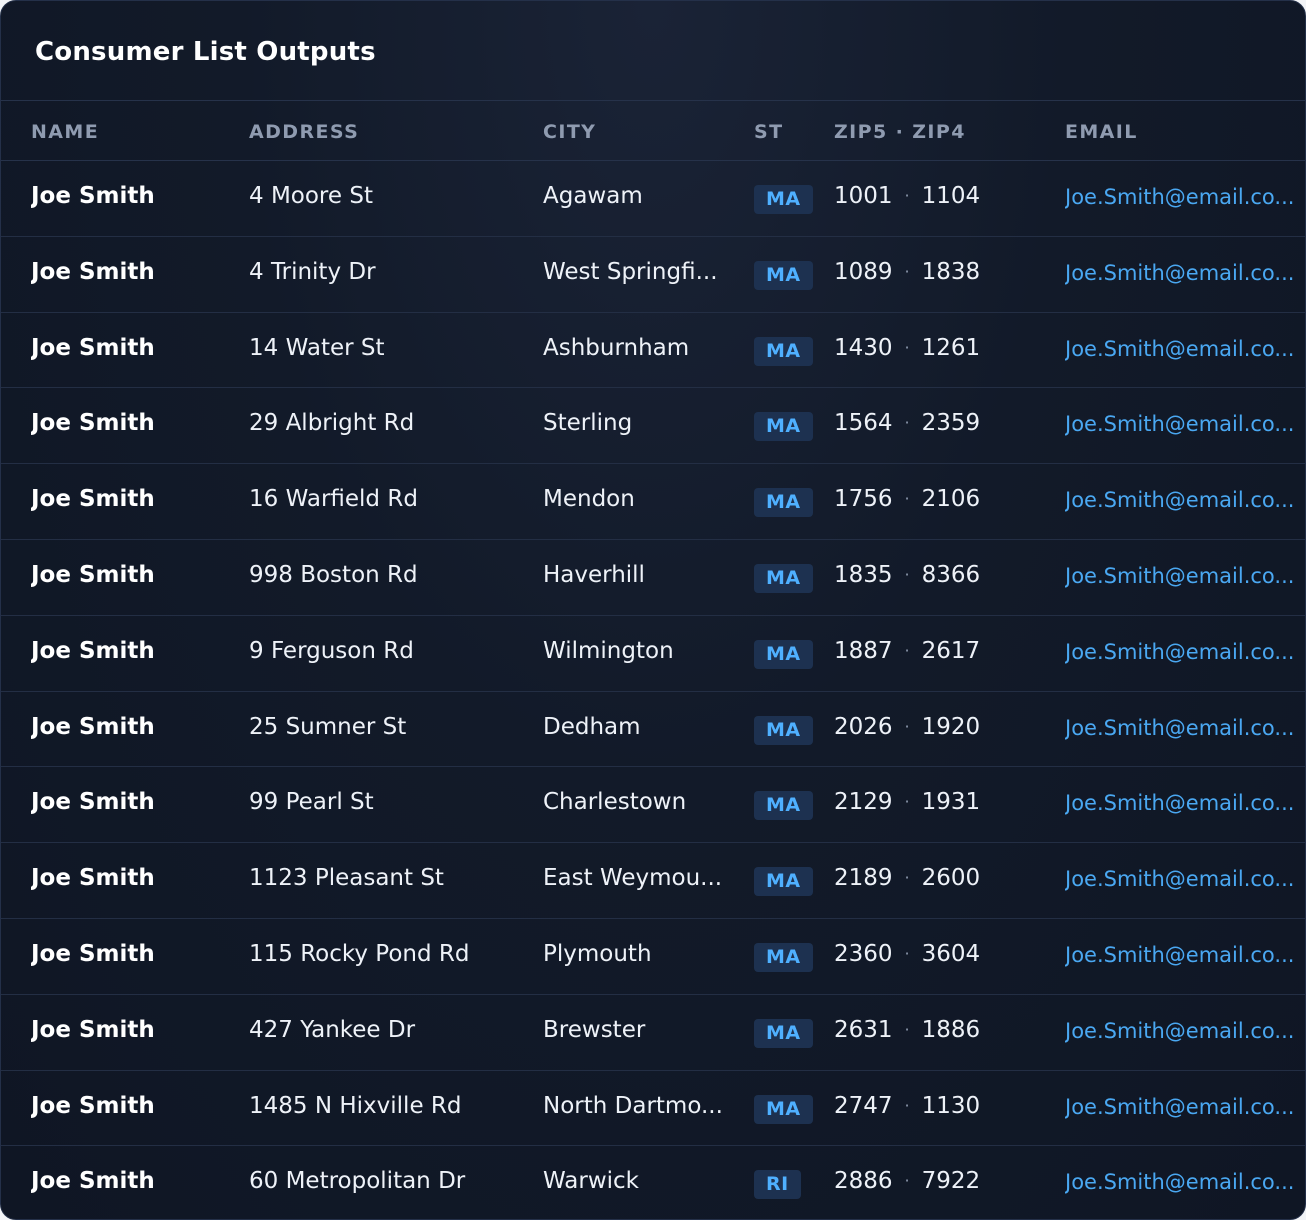 The width and height of the screenshot is (1306, 1220). What do you see at coordinates (355, 1105) in the screenshot?
I see `cell-address: 1485 N Hixville Rd` at bounding box center [355, 1105].